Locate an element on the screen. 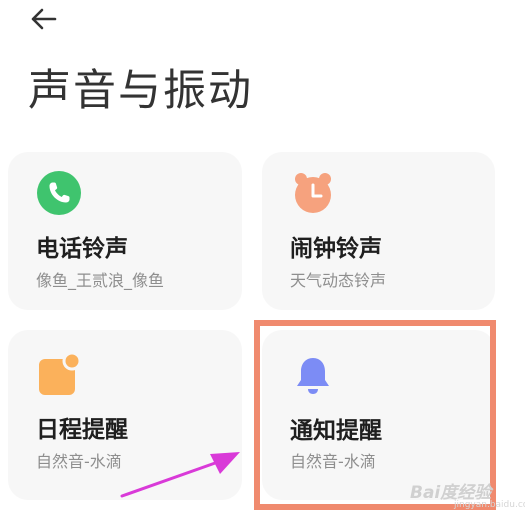 The height and width of the screenshot is (527, 525). alarm-card: 闹钟铃声 天气动态铃声 is located at coordinates (378, 231).